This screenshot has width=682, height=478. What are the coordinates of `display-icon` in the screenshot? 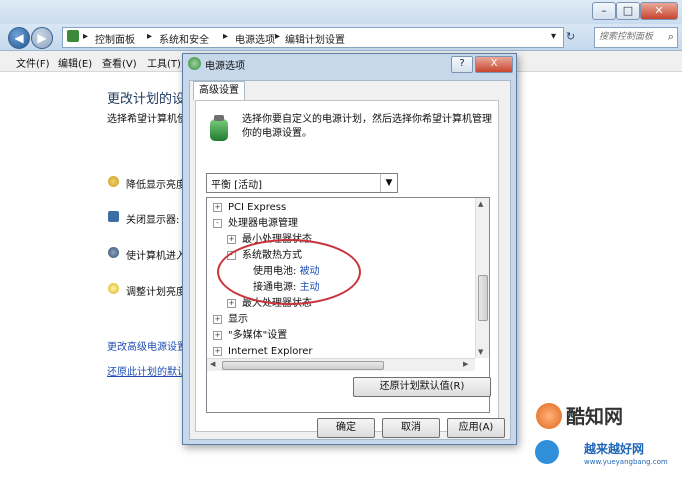 It's located at (113, 216).